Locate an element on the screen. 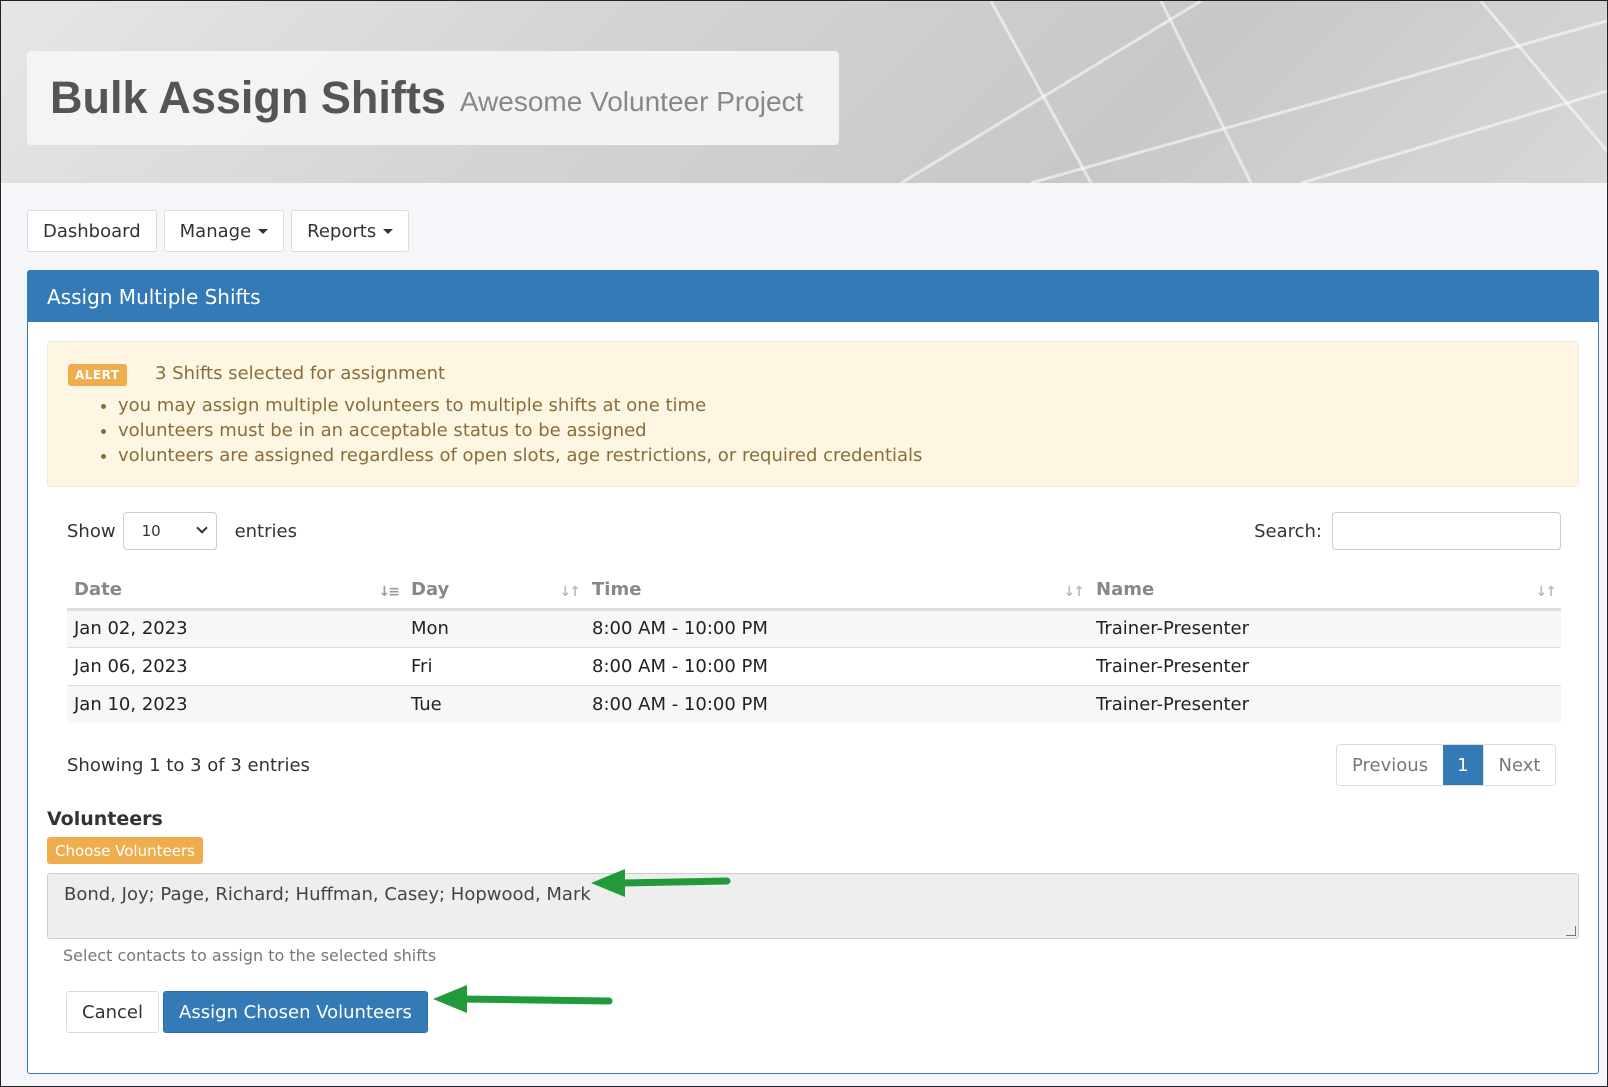 The width and height of the screenshot is (1608, 1087). show-label: Show is located at coordinates (91, 531).